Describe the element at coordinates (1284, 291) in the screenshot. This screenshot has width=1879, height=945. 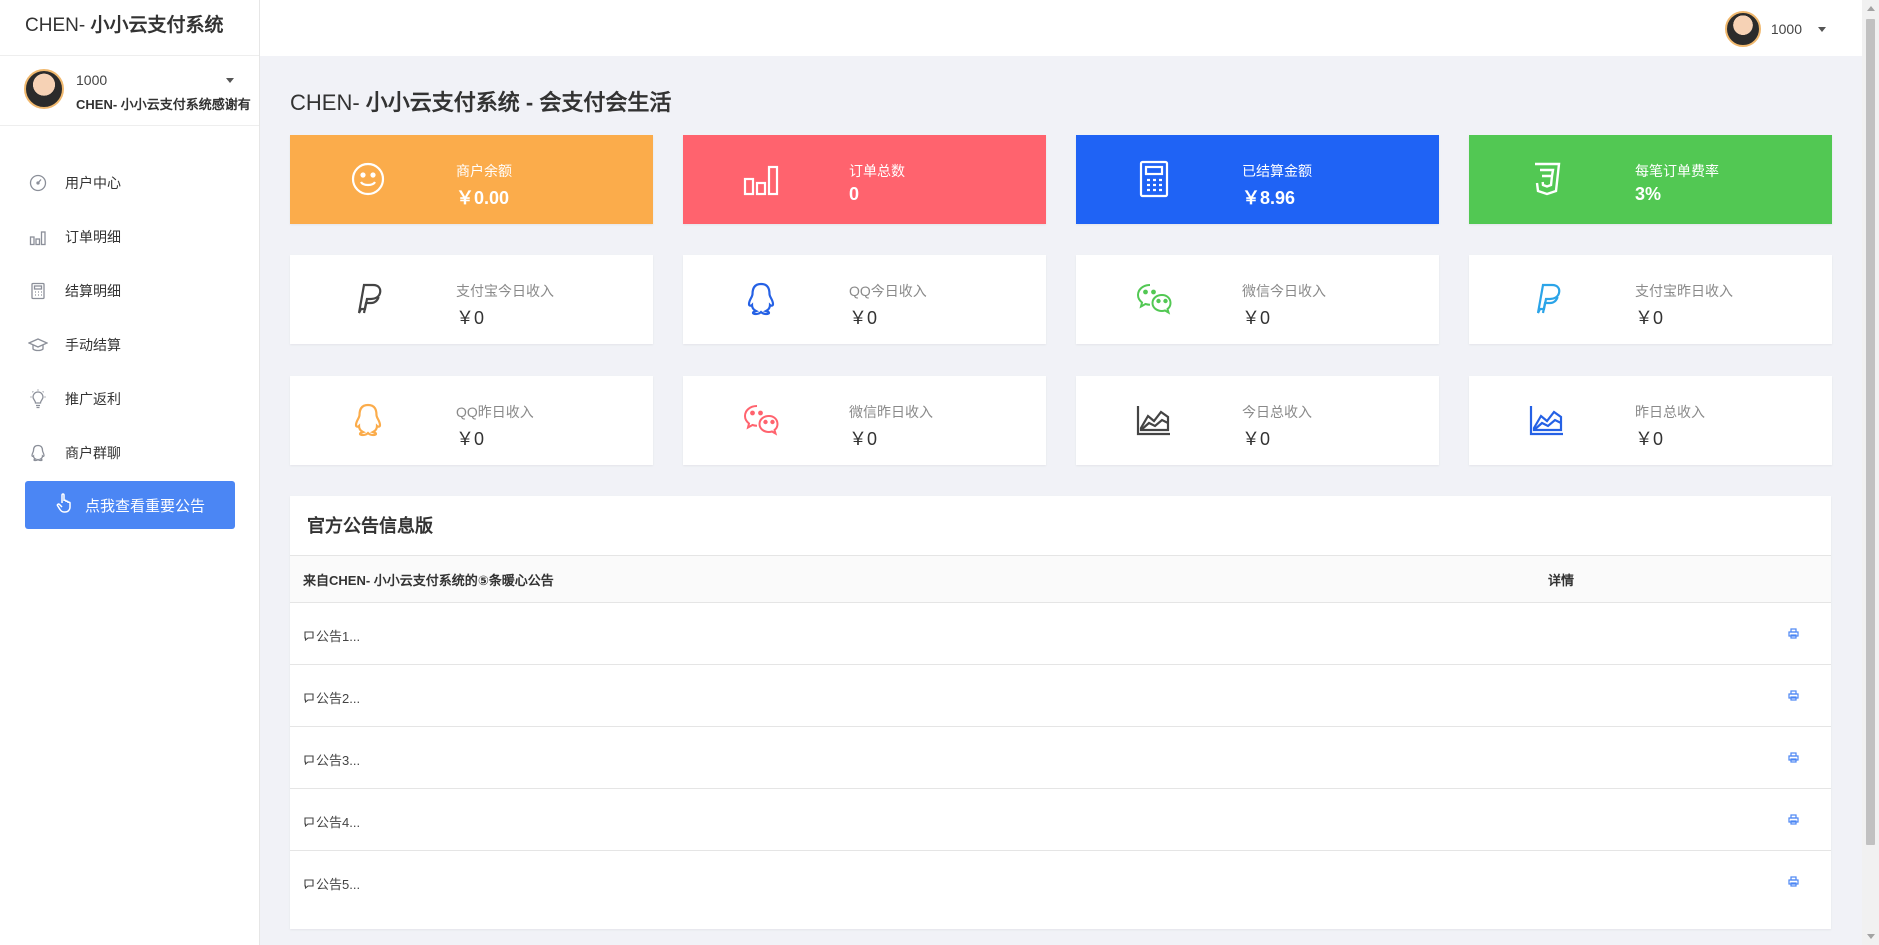
I see `stat-label: 微信今日收入` at that location.